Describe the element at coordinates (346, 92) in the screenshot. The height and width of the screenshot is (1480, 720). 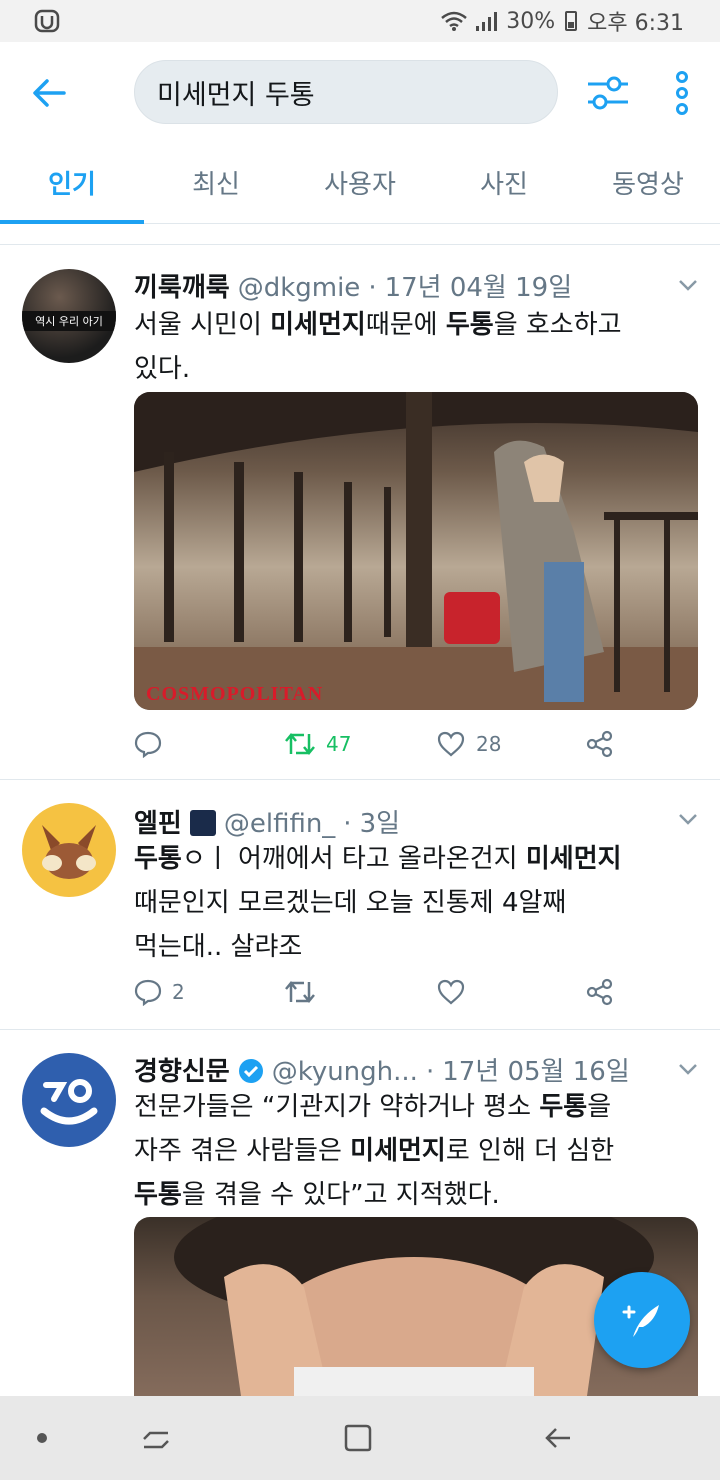
I see `search-input: 미세먼지 두통` at that location.